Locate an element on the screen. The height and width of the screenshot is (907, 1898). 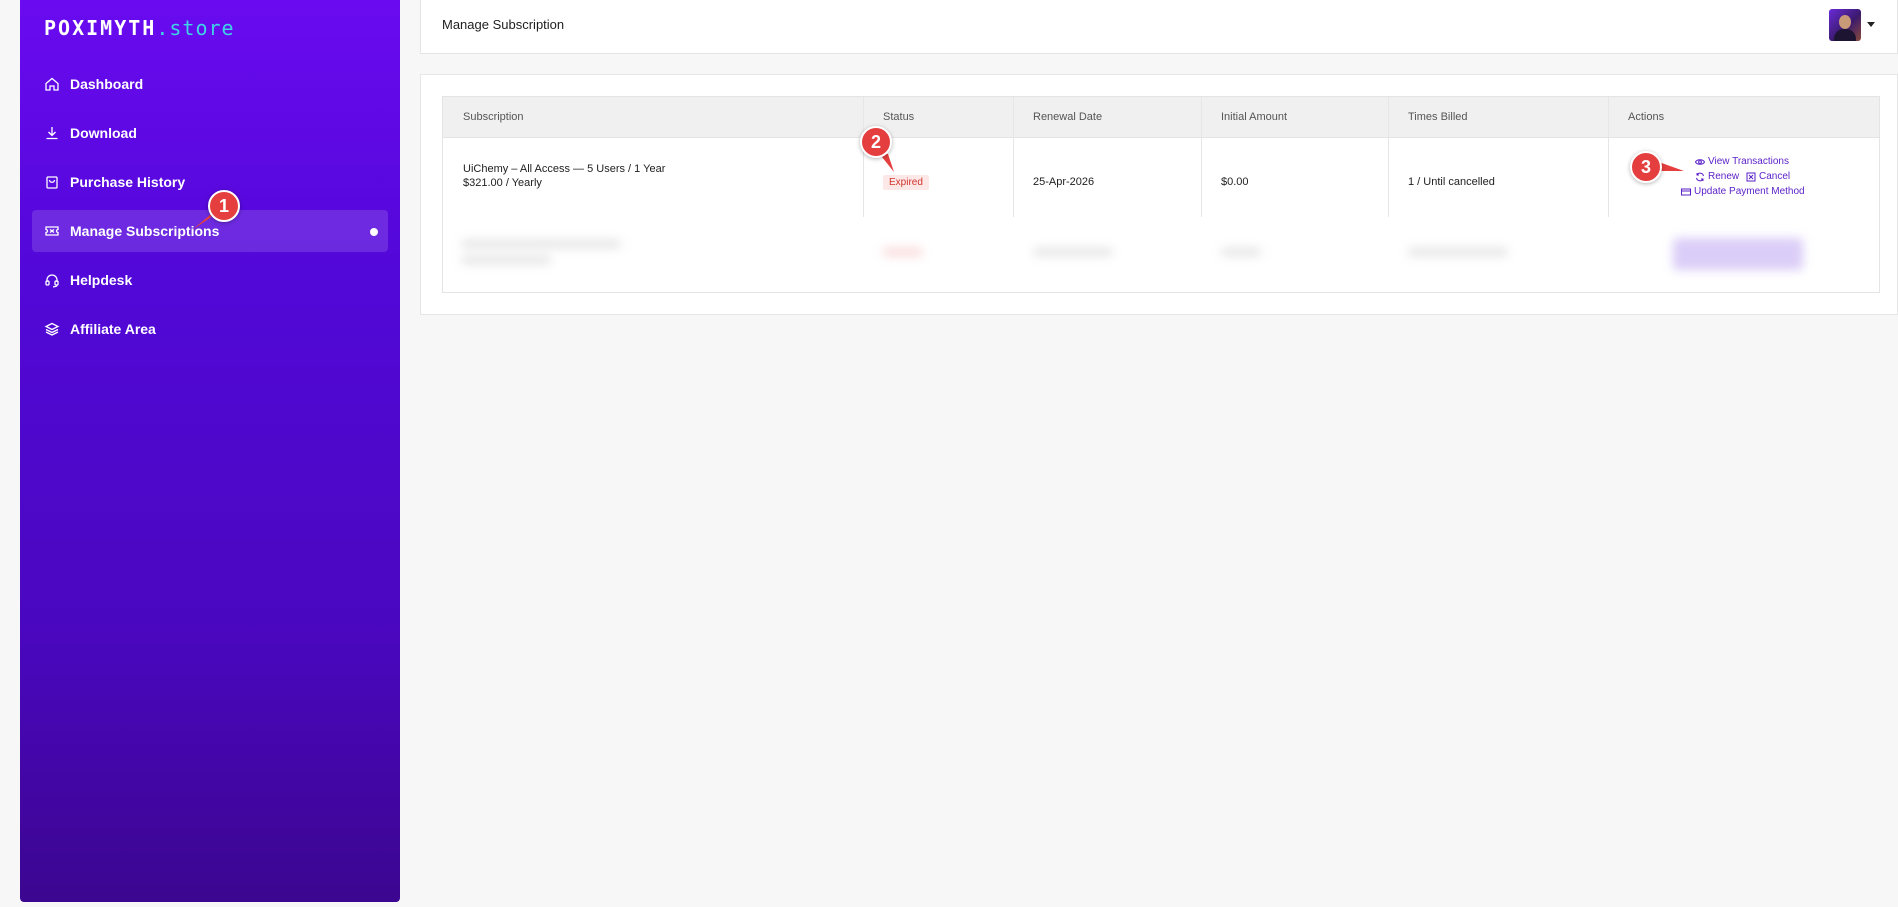
brand-ext: .store is located at coordinates (195, 28).